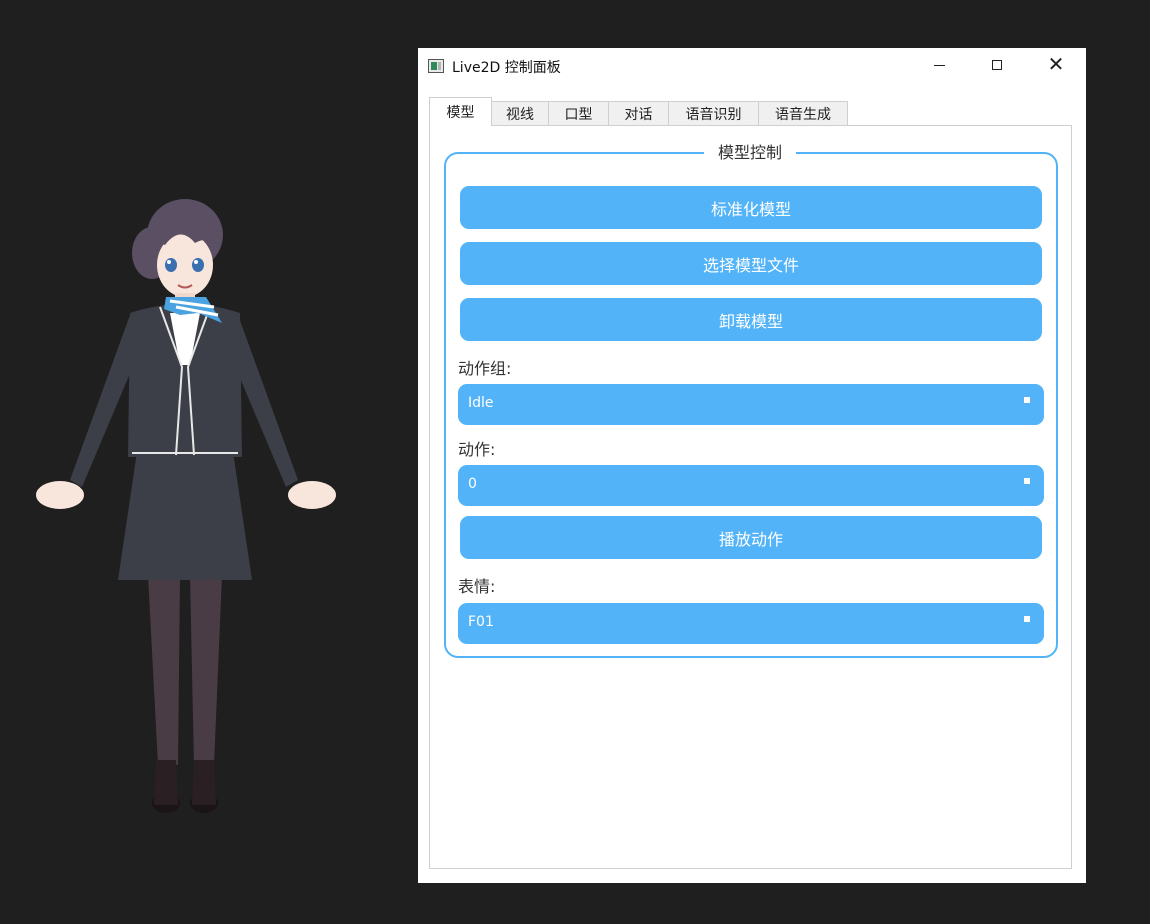  What do you see at coordinates (752, 66) in the screenshot?
I see `title-bar: Live2D 控制面板 ✕` at bounding box center [752, 66].